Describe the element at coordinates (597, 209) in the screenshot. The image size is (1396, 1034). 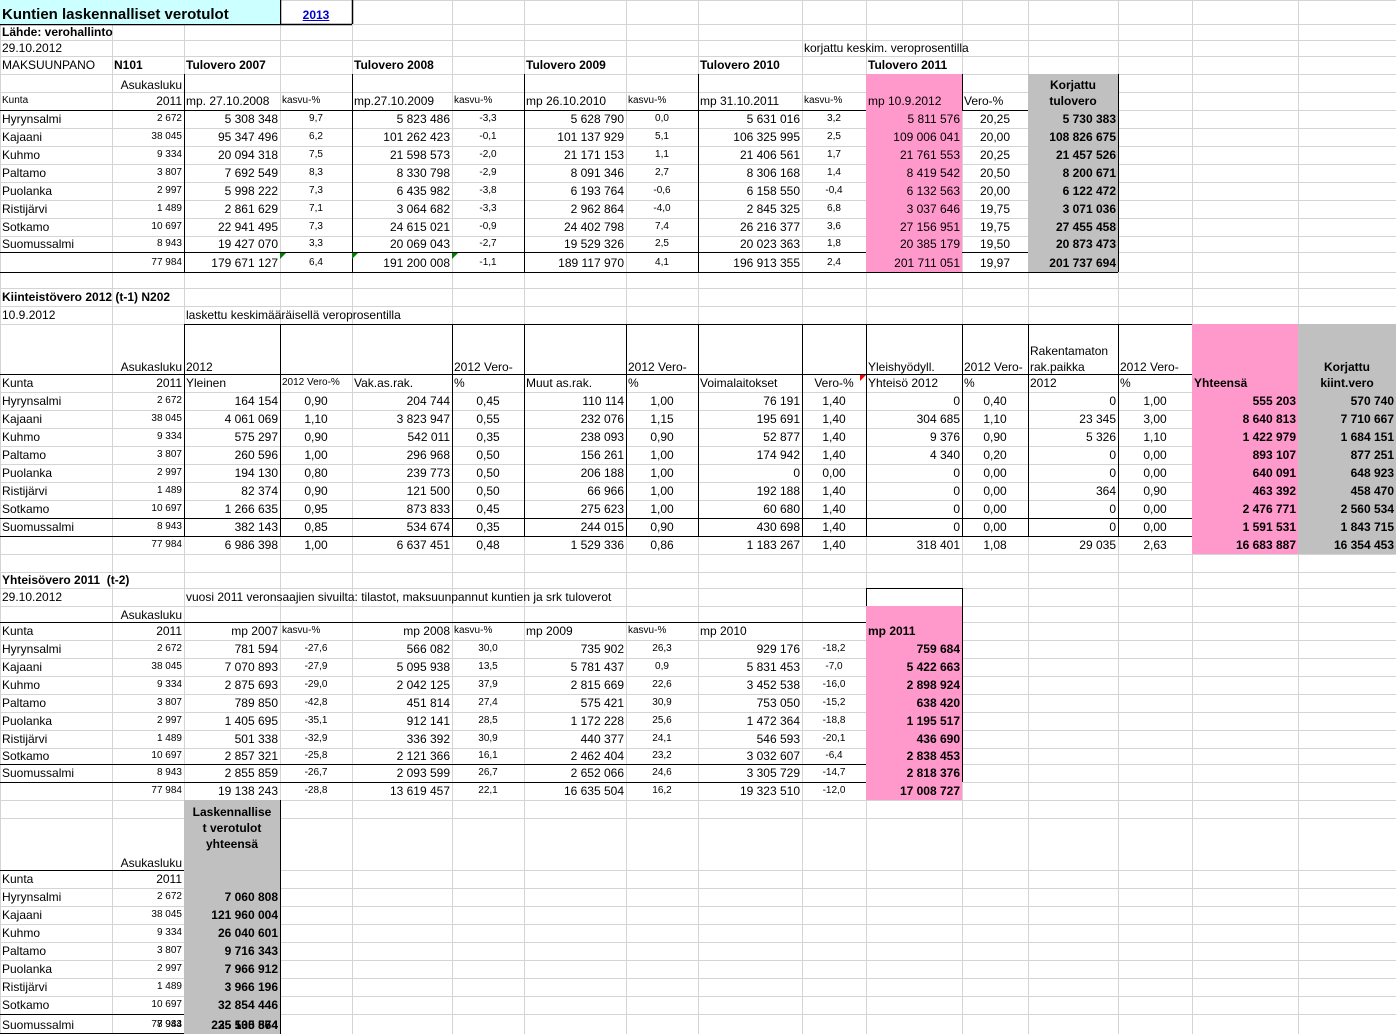
I see `income-cell: 2 962 864` at that location.